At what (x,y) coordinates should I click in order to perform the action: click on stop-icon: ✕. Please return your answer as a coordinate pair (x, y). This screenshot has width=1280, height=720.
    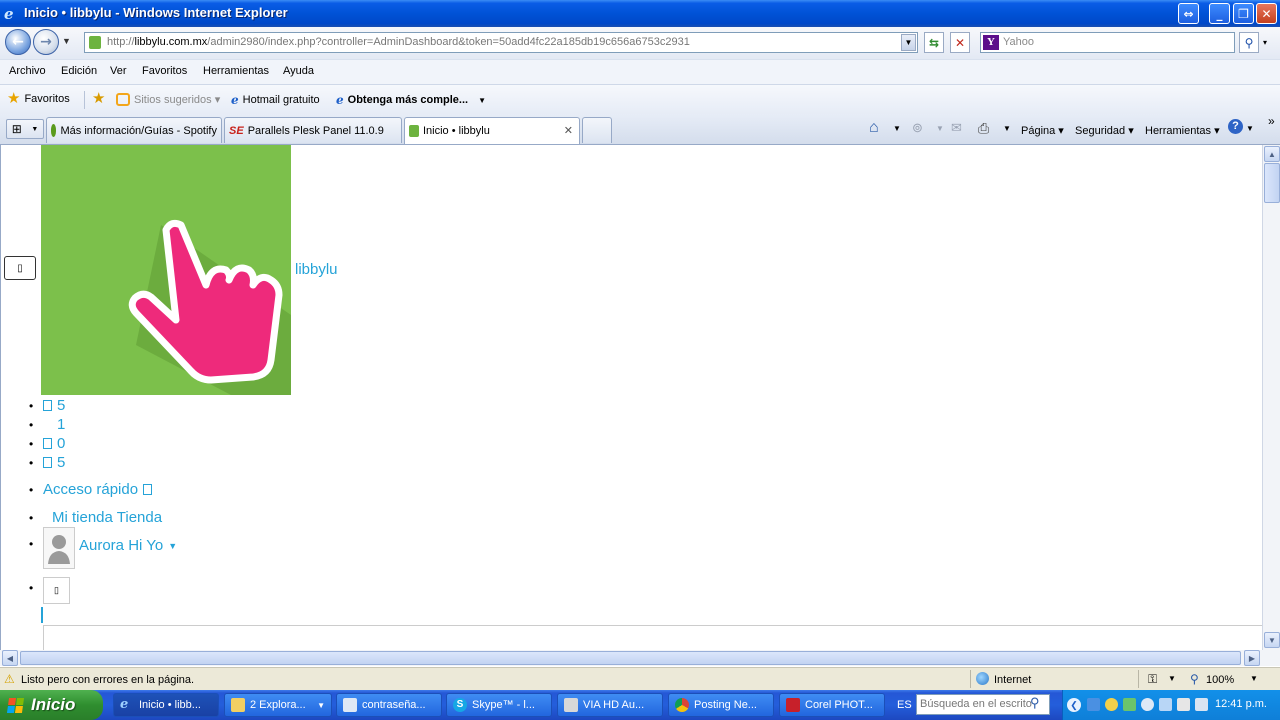
    Looking at the image, I should click on (960, 42).